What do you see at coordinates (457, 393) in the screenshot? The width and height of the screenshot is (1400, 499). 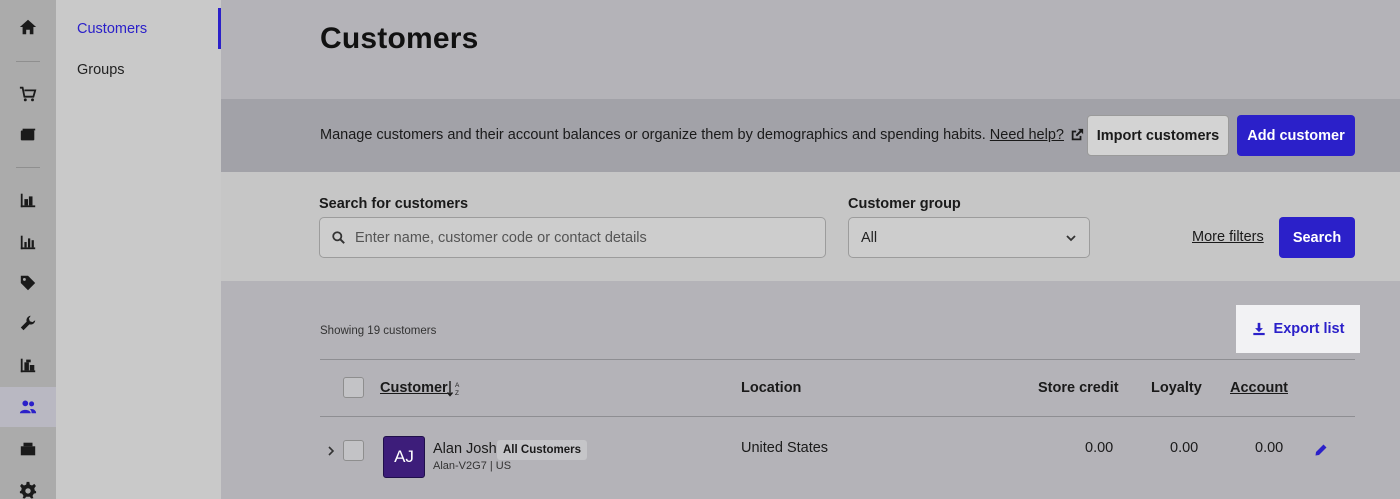 I see `svg-text: Z` at bounding box center [457, 393].